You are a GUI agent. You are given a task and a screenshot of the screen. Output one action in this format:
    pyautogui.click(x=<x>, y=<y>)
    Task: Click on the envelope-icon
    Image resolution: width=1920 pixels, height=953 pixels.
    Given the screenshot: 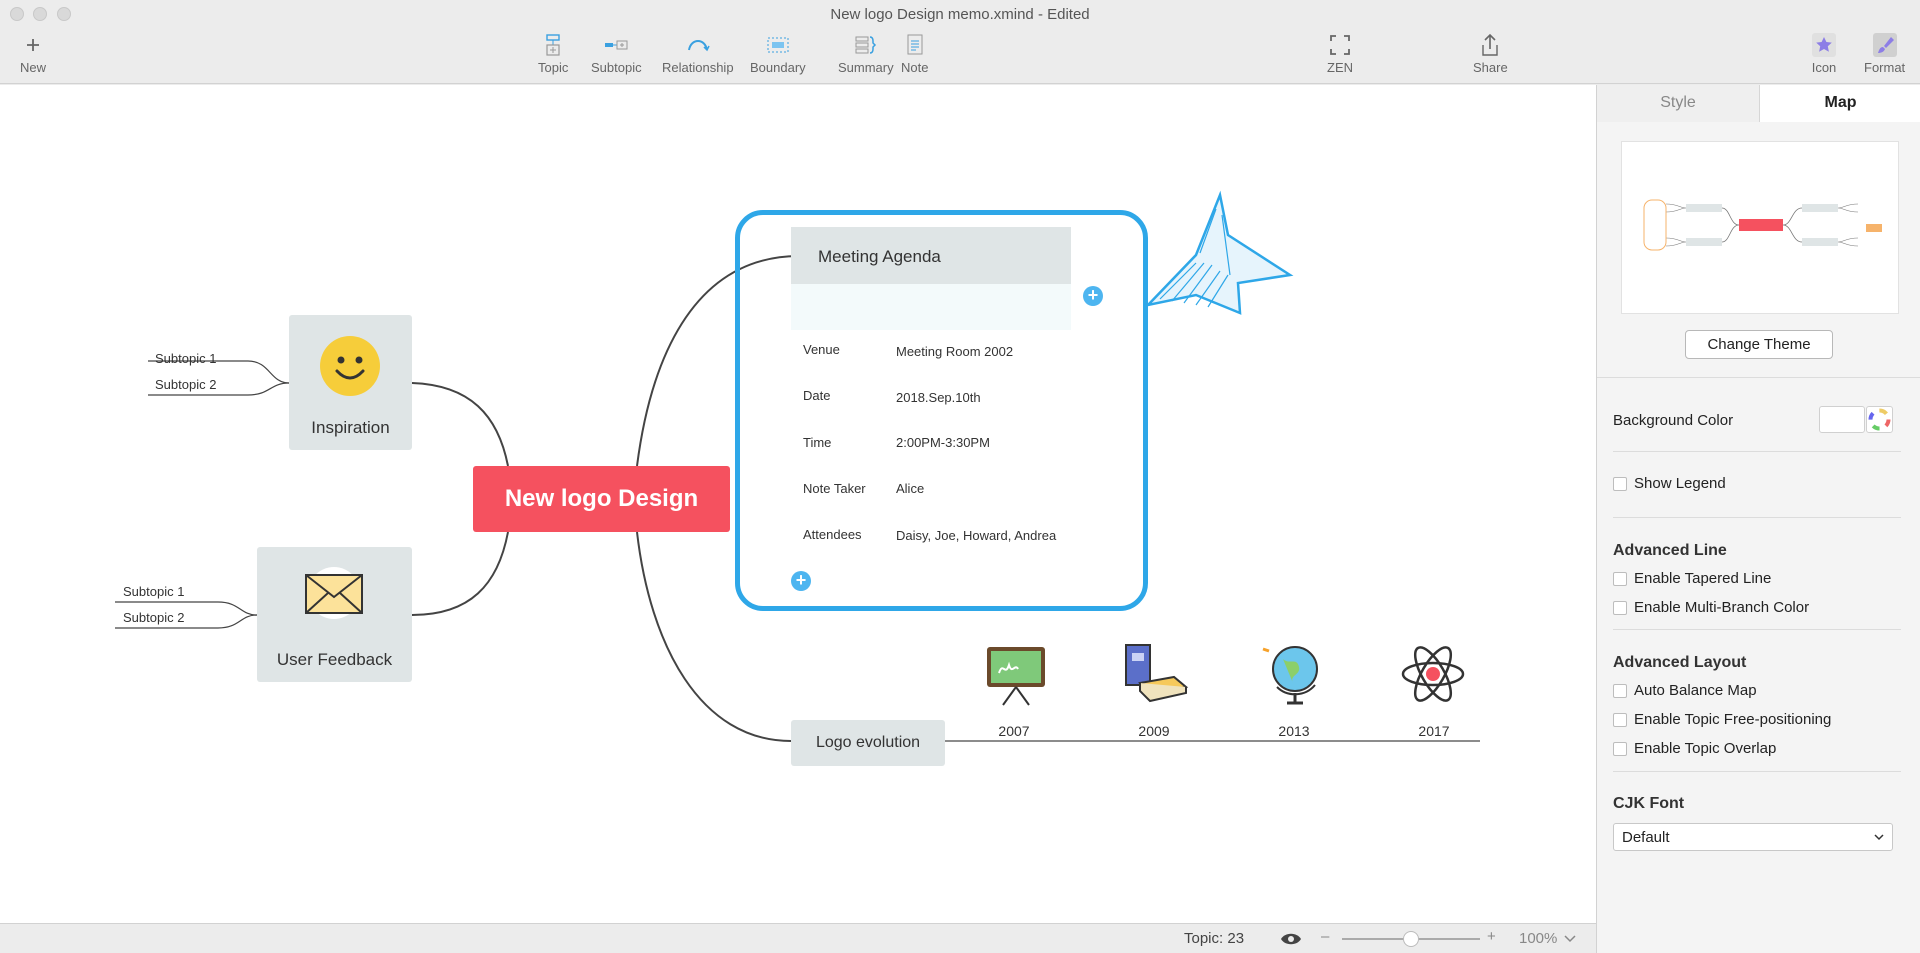 What is the action you would take?
    pyautogui.click(x=334, y=593)
    